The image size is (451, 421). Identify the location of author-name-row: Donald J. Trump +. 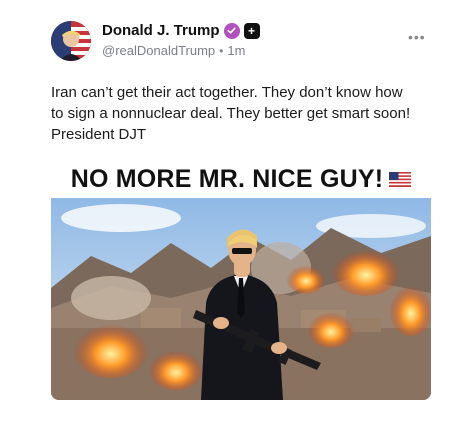
(181, 30).